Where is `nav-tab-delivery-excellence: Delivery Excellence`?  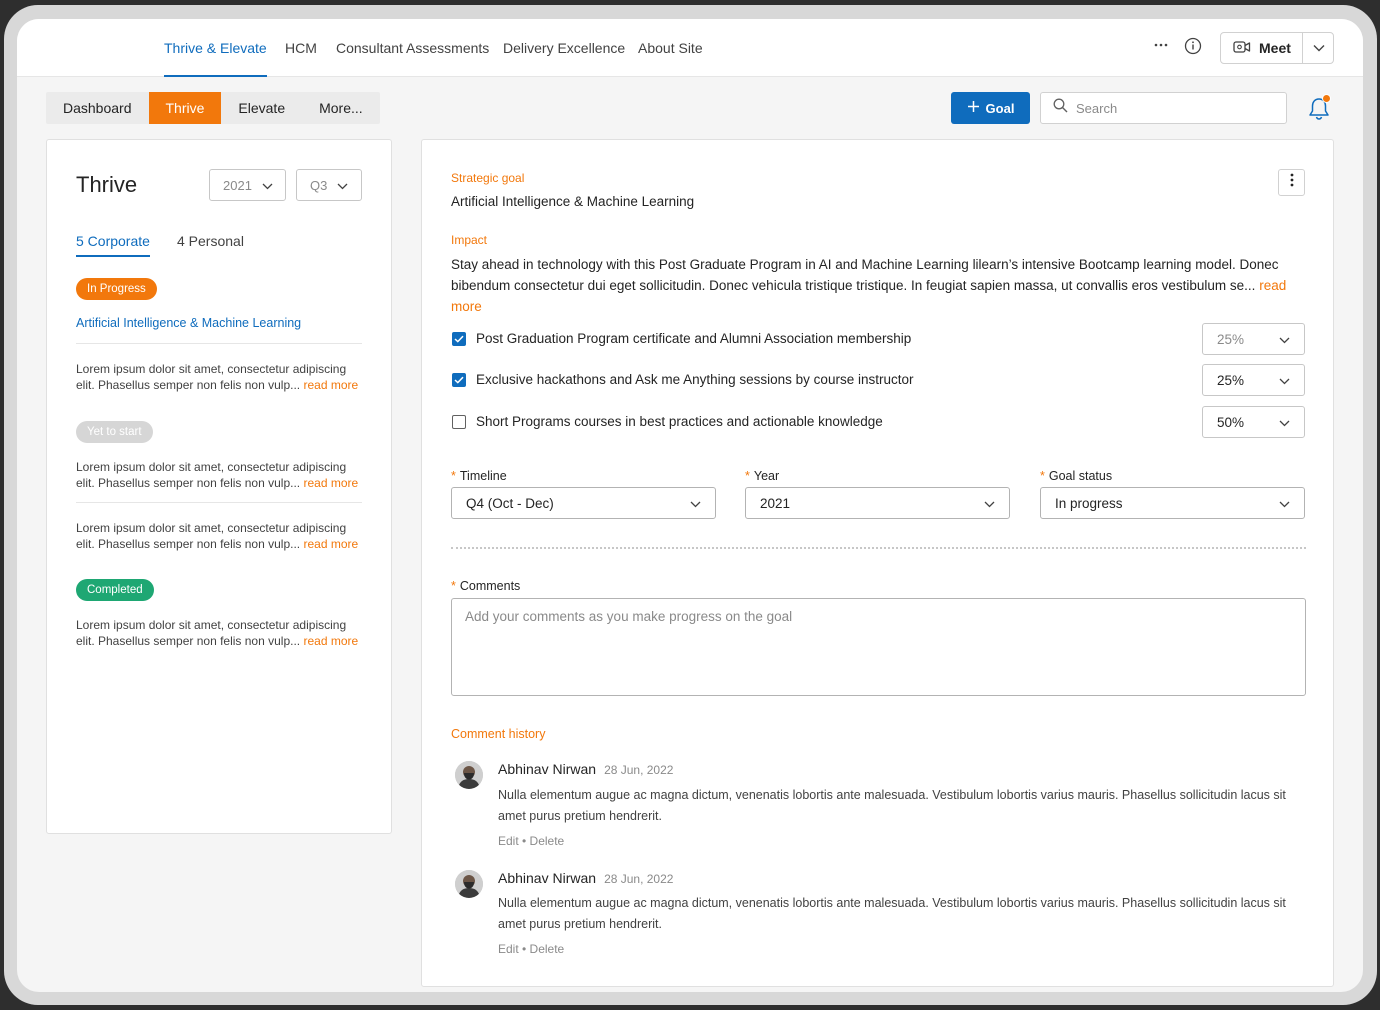
nav-tab-delivery-excellence: Delivery Excellence is located at coordinates (564, 48).